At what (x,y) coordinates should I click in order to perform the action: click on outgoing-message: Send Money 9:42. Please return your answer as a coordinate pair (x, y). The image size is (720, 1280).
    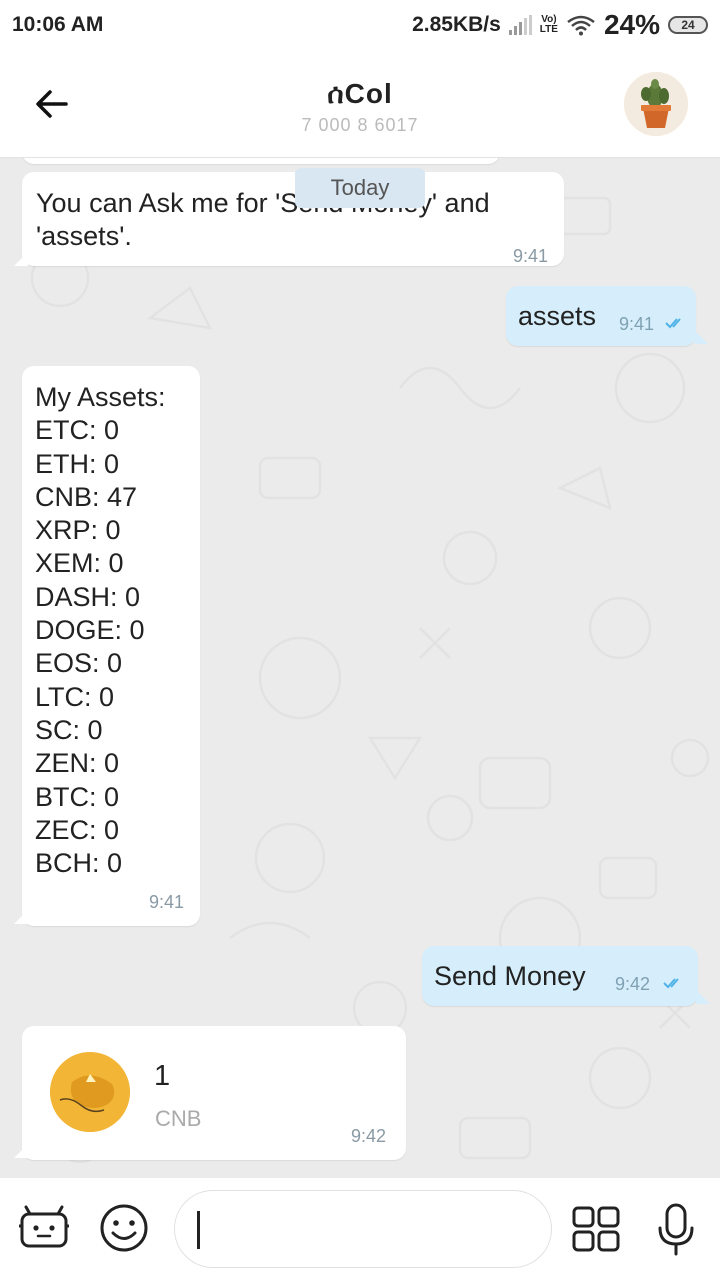
    Looking at the image, I should click on (560, 976).